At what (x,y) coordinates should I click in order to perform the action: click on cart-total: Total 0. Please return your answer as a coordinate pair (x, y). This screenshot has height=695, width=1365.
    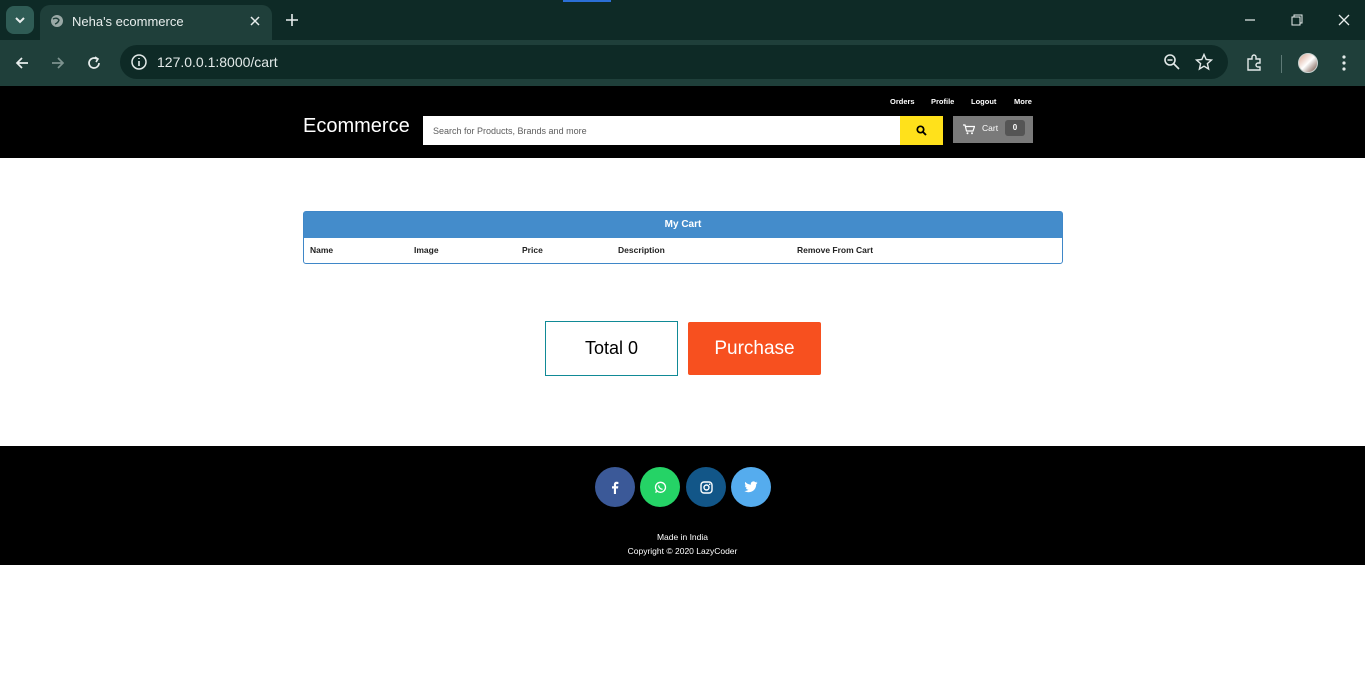
    Looking at the image, I should click on (611, 348).